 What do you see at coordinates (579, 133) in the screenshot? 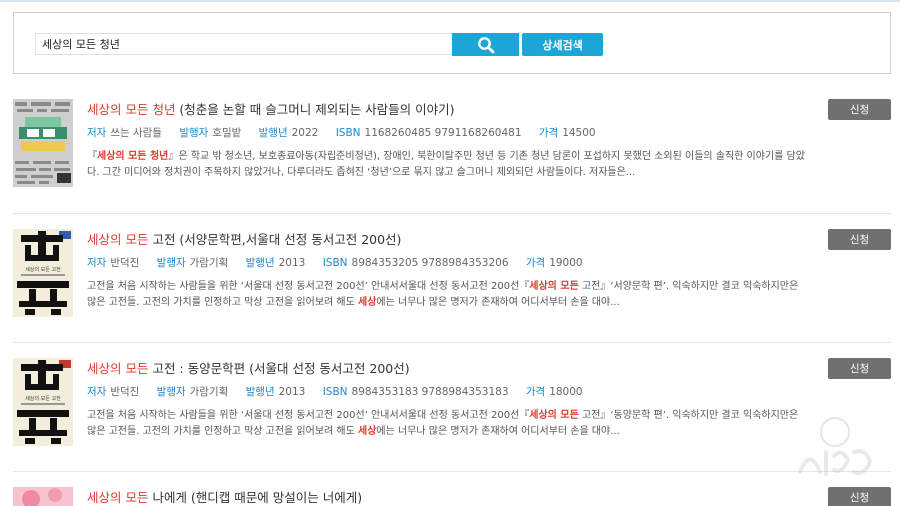
I see `price-value: 14500` at bounding box center [579, 133].